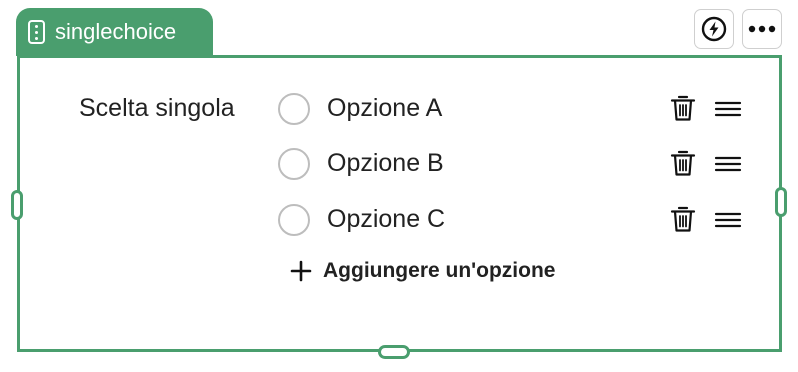 The width and height of the screenshot is (798, 372). Describe the element at coordinates (17, 205) in the screenshot. I see `resize-handle-left` at that location.